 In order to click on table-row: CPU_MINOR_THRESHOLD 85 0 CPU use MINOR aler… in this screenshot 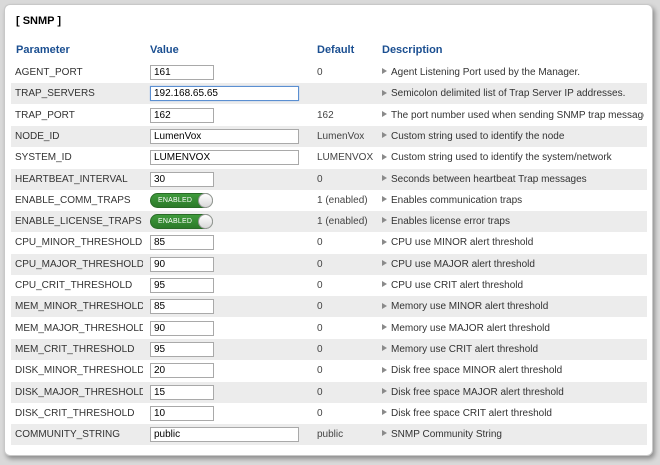, I will do `click(329, 242)`.